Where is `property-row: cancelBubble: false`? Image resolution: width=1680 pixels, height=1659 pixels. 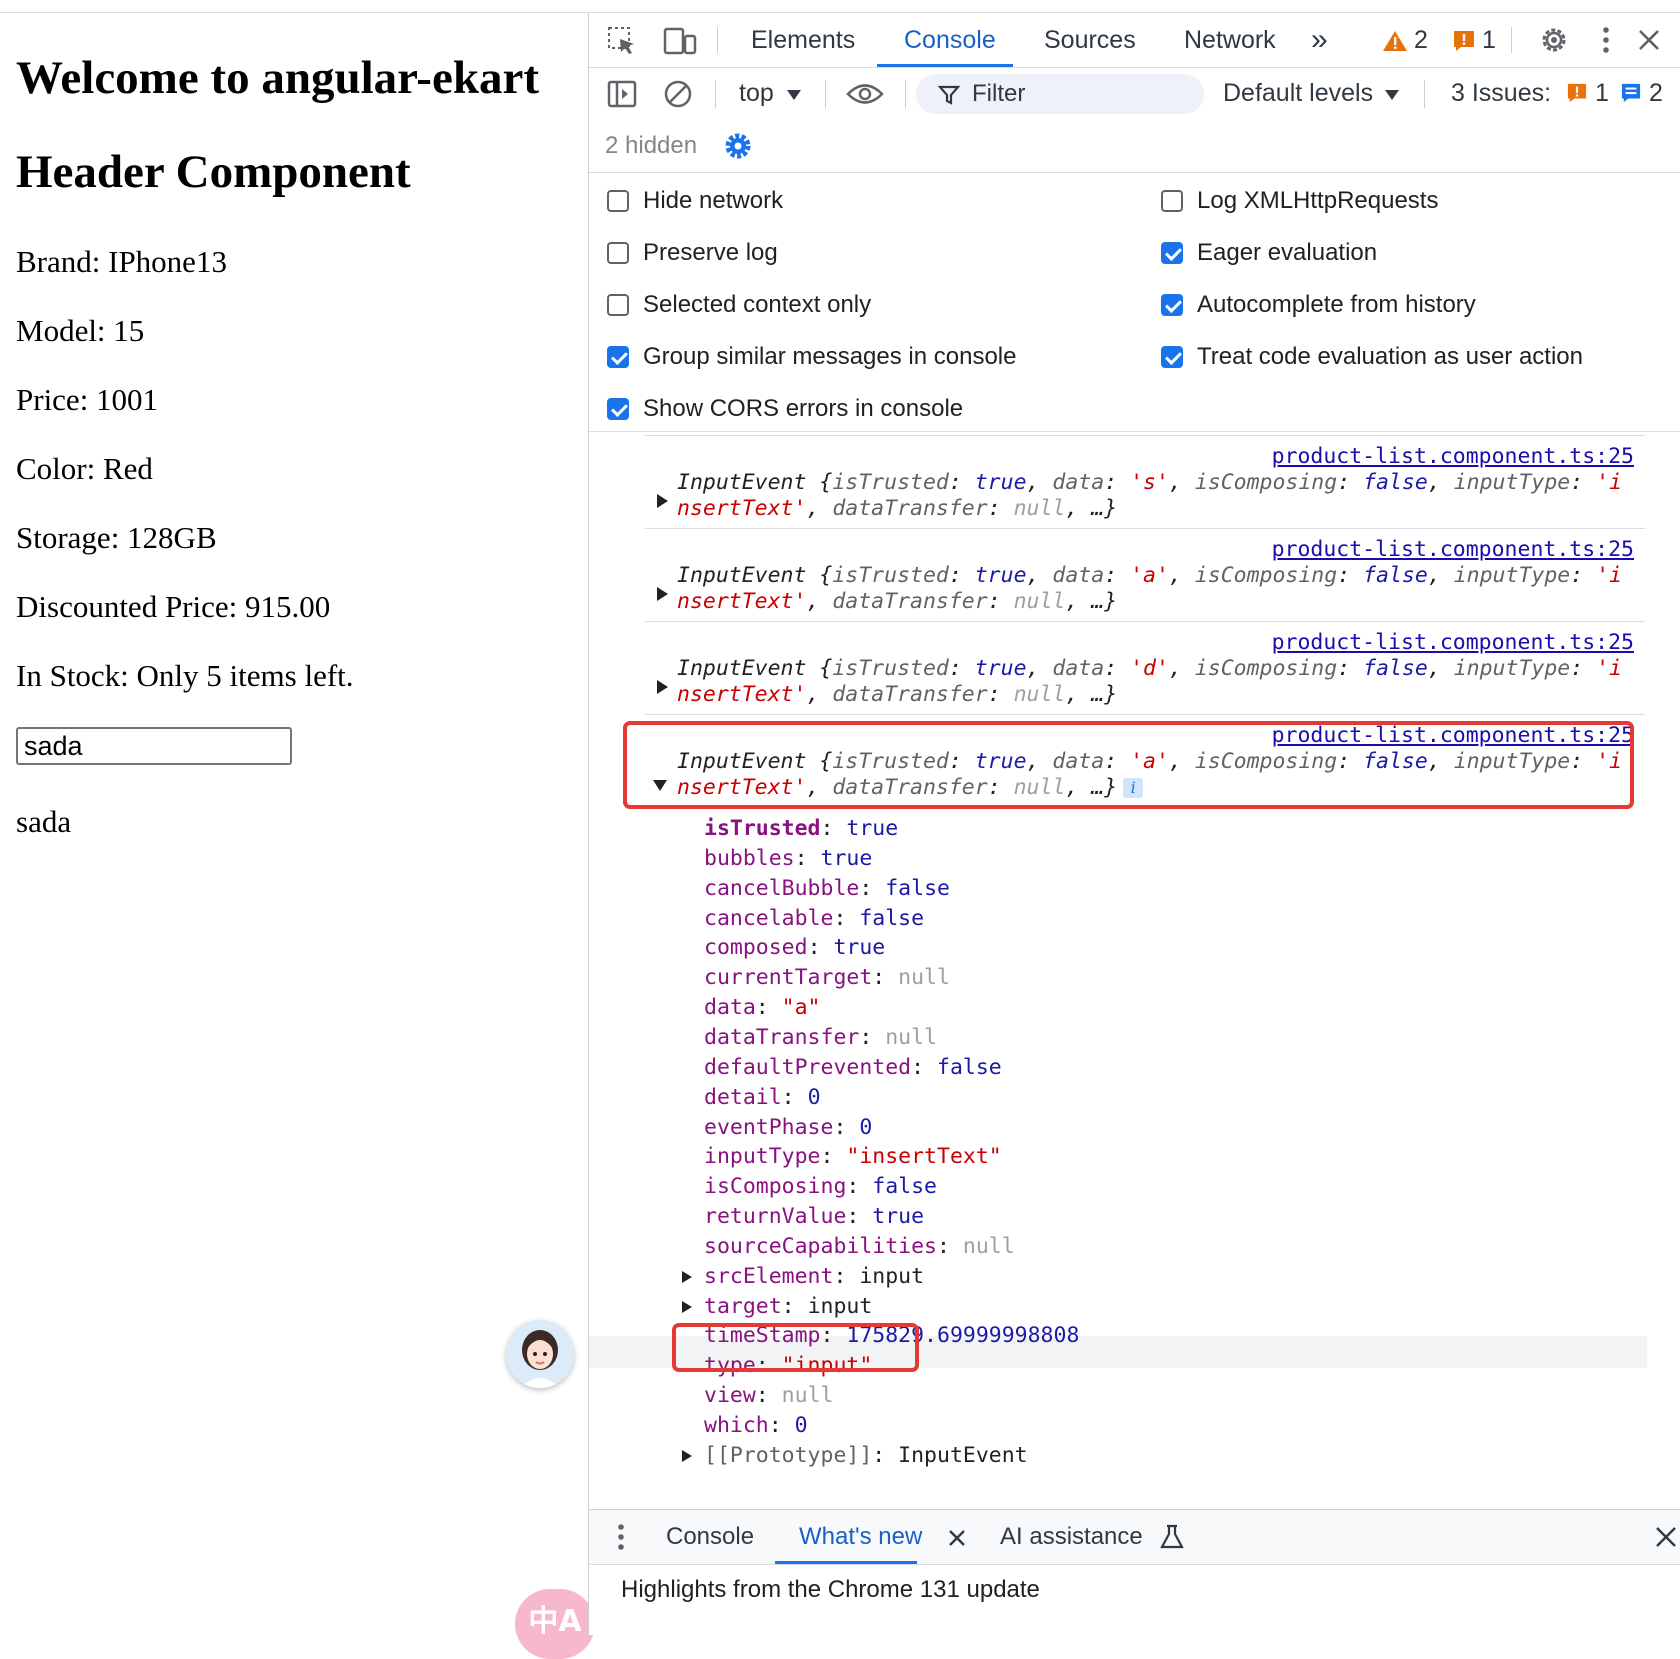 property-row: cancelBubble: false is located at coordinates (827, 888).